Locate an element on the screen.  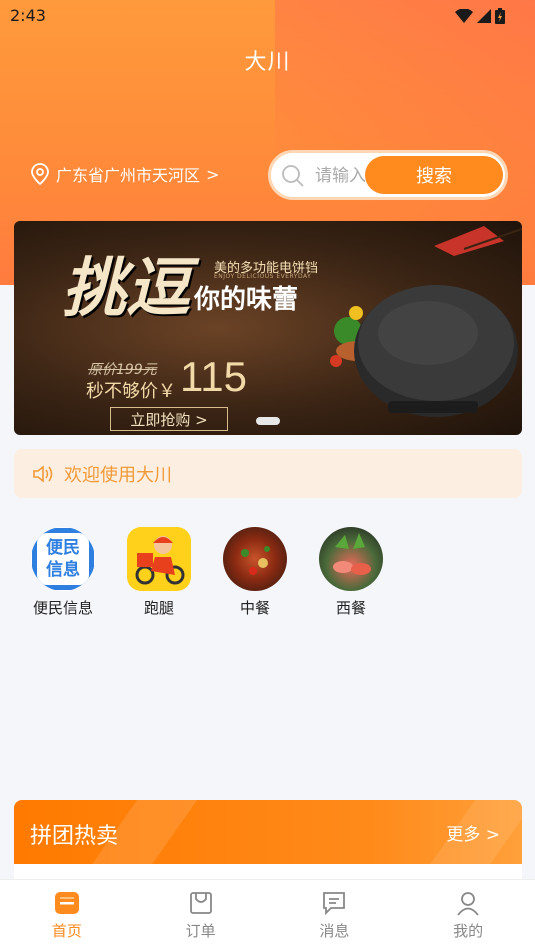
category-grid: 便民 信息 便民信息 跑腿 中餐 西餐 is located at coordinates (207, 572).